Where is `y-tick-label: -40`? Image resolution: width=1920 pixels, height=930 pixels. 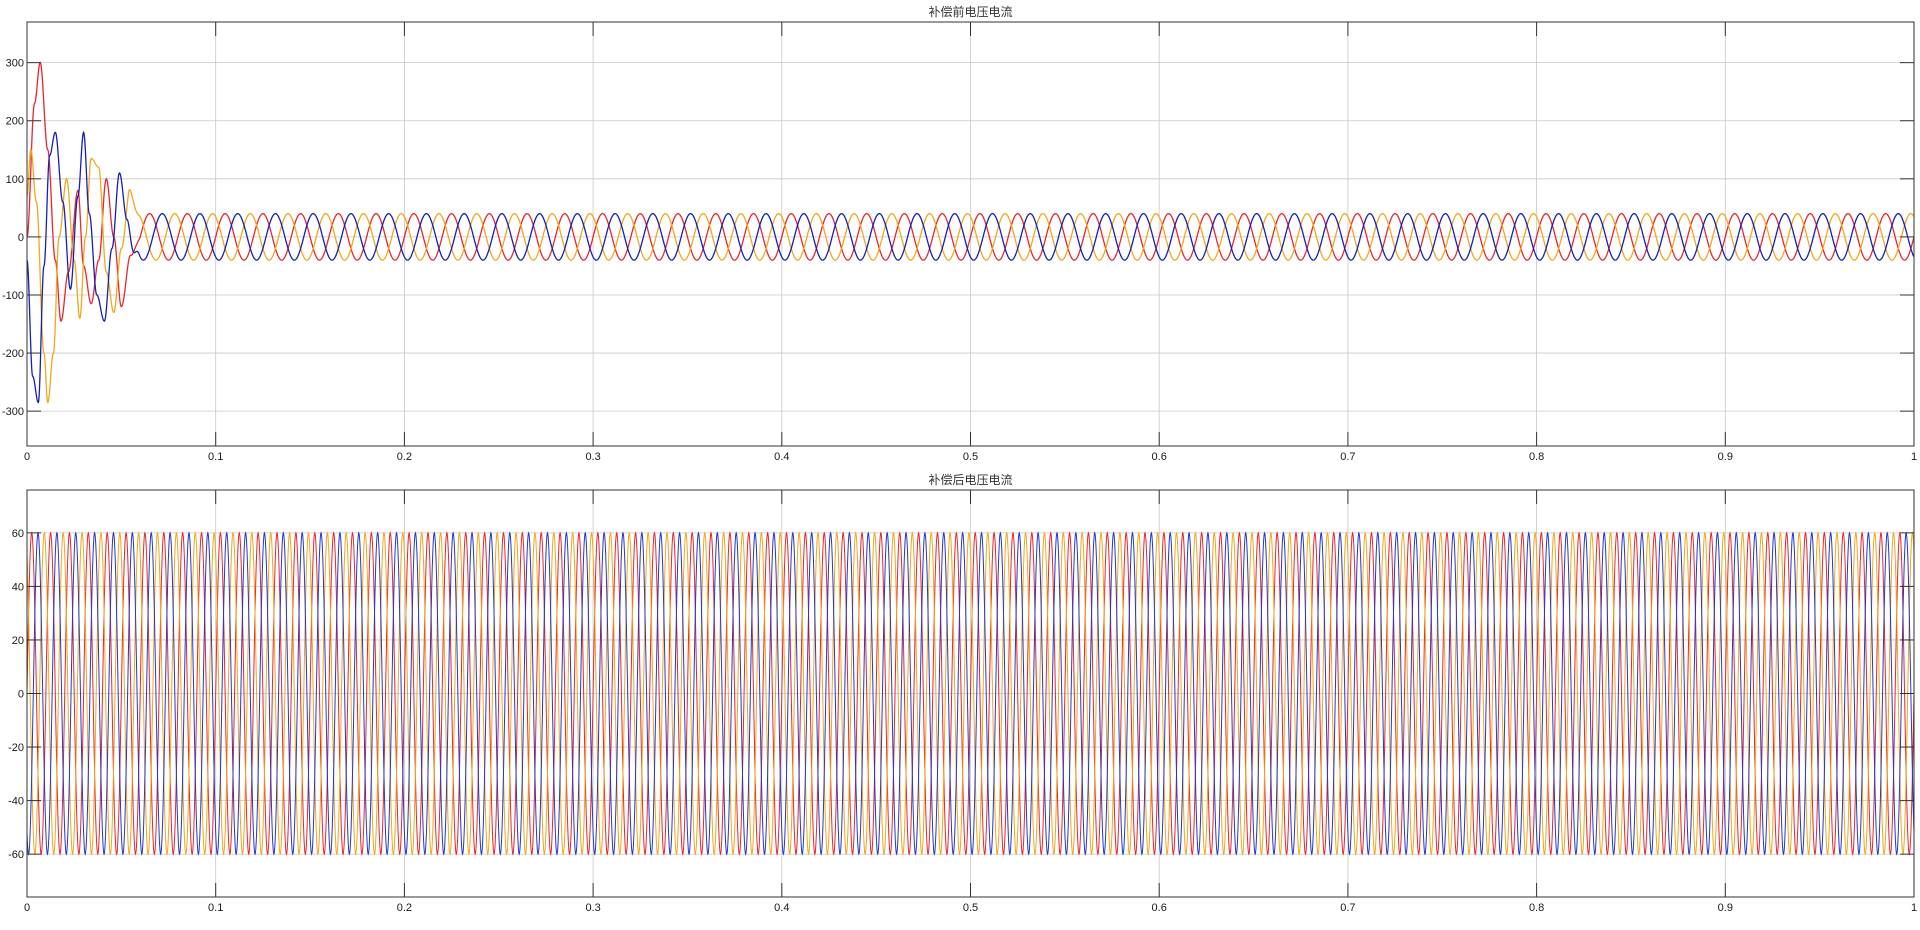
y-tick-label: -40 is located at coordinates (16, 802).